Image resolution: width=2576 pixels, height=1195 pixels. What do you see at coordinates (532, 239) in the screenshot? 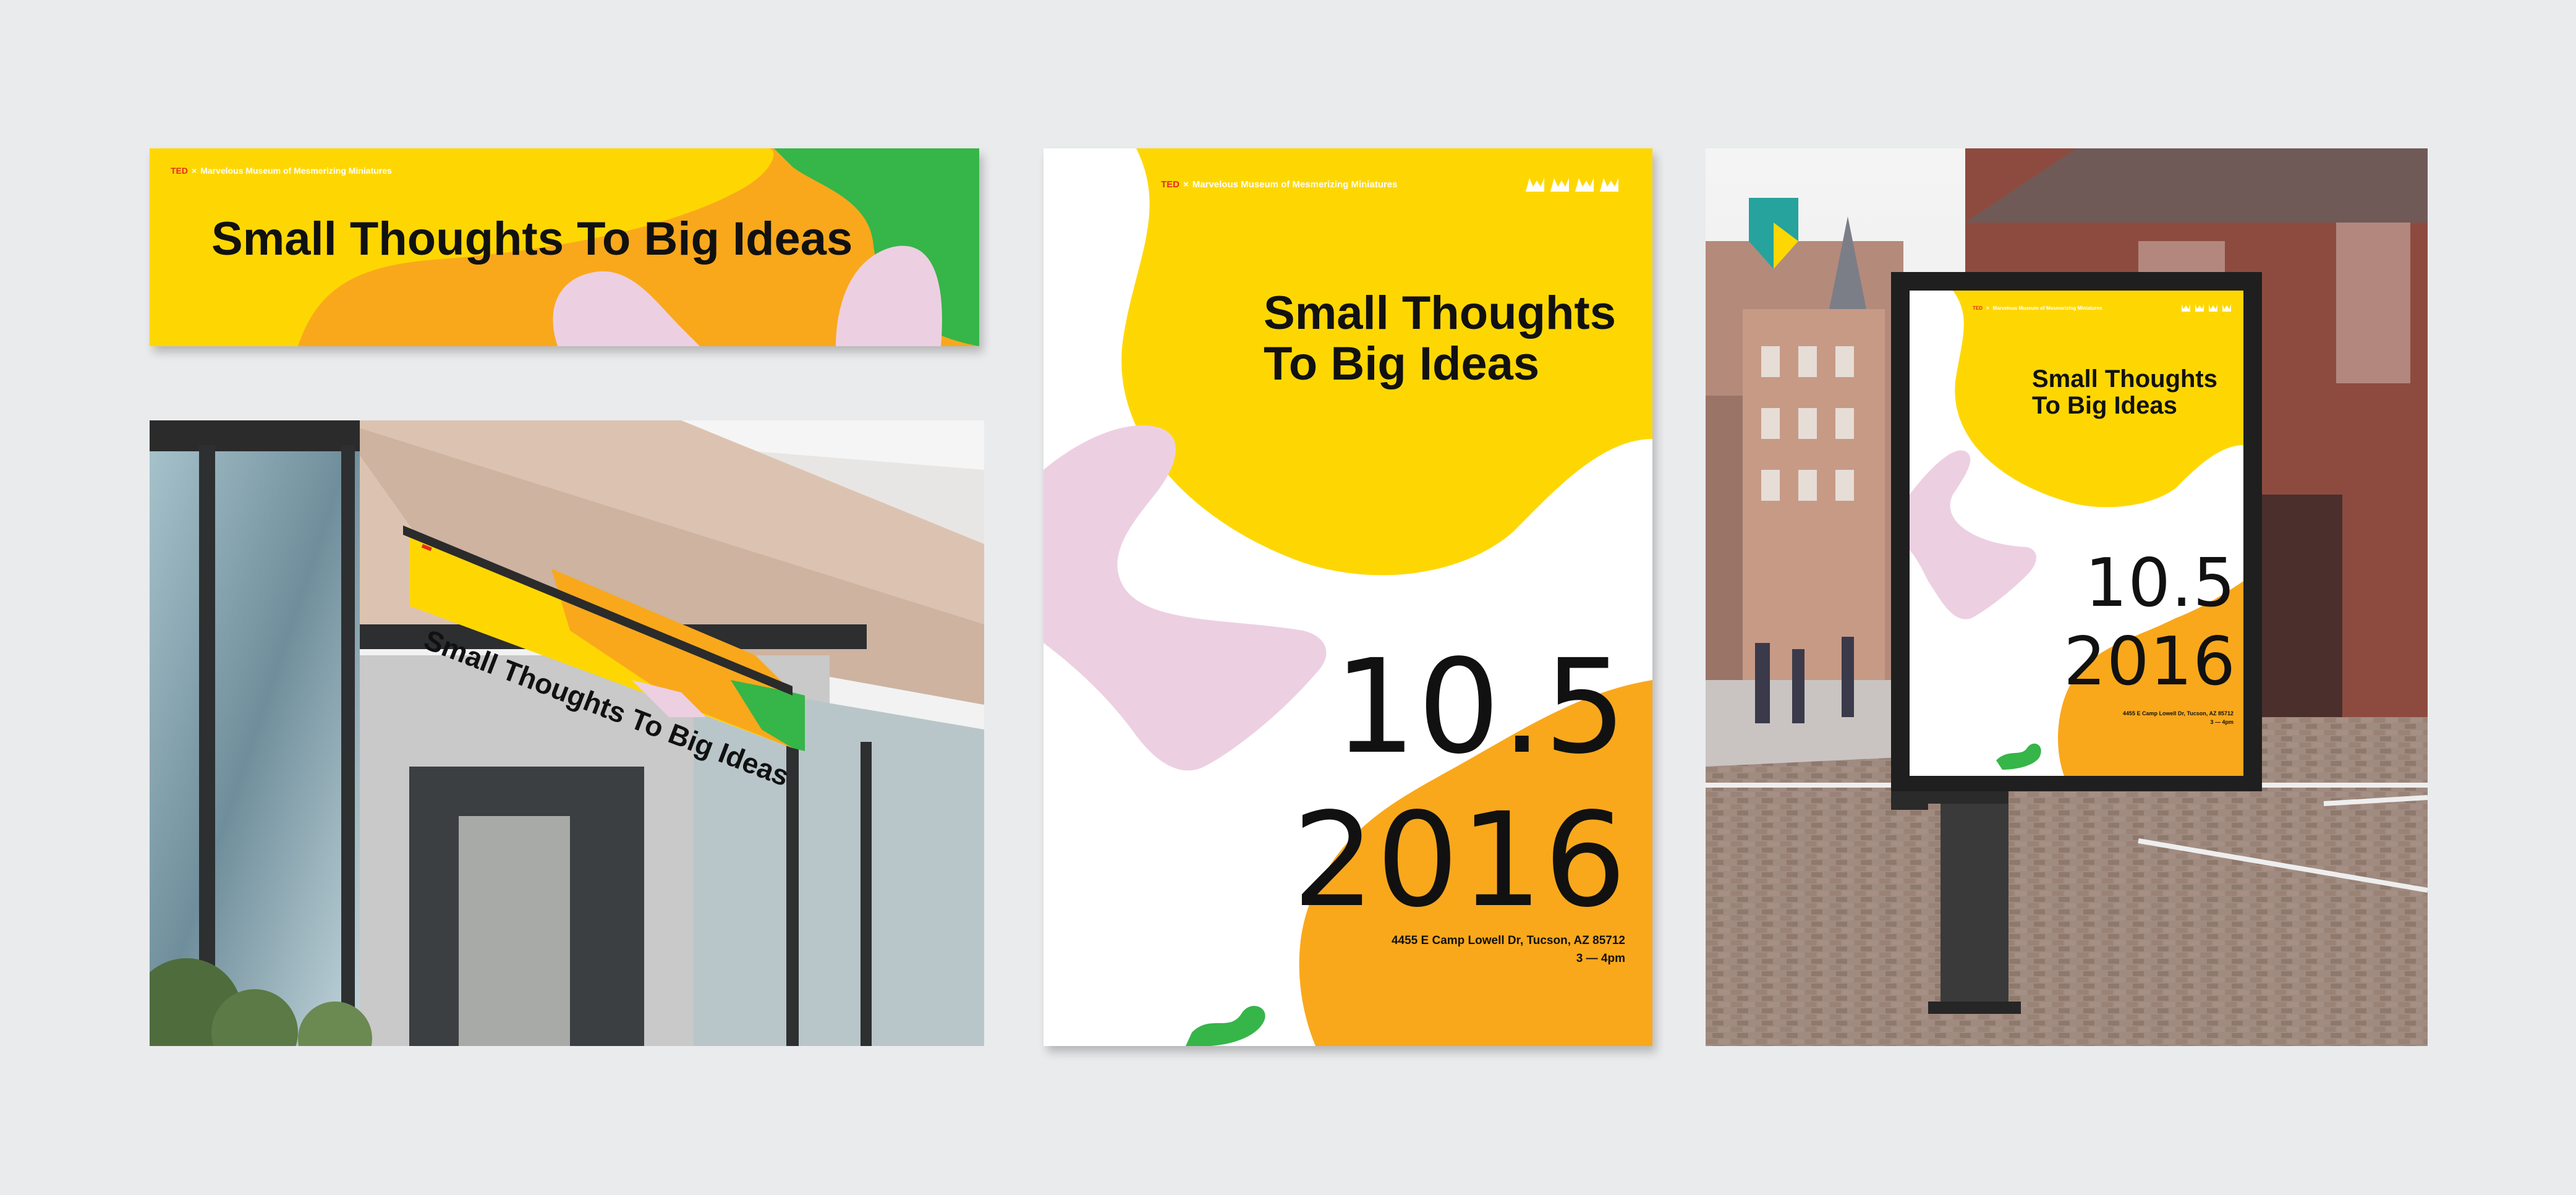
I see `banner-headline: Small Thoughts To Big Ideas` at bounding box center [532, 239].